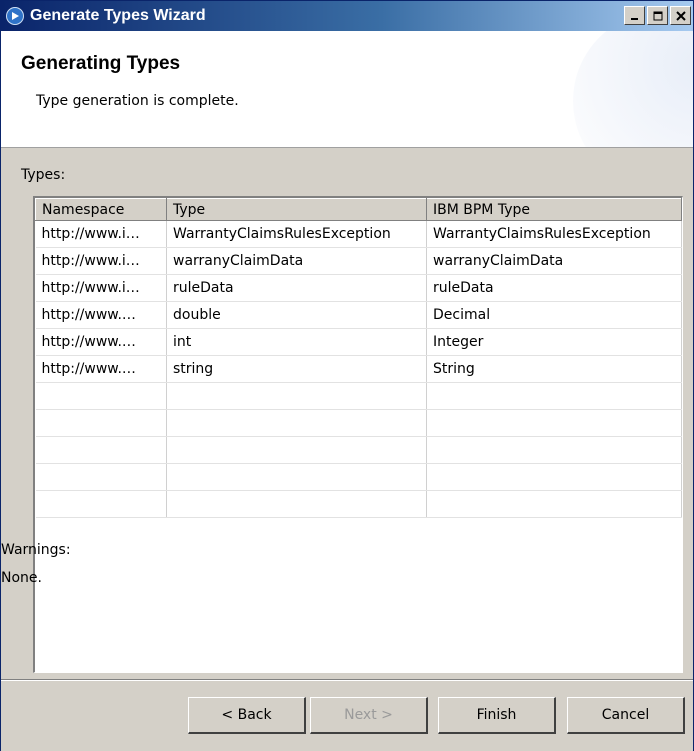  What do you see at coordinates (347, 16) in the screenshot?
I see `title-bar: Generate Types Wizard` at bounding box center [347, 16].